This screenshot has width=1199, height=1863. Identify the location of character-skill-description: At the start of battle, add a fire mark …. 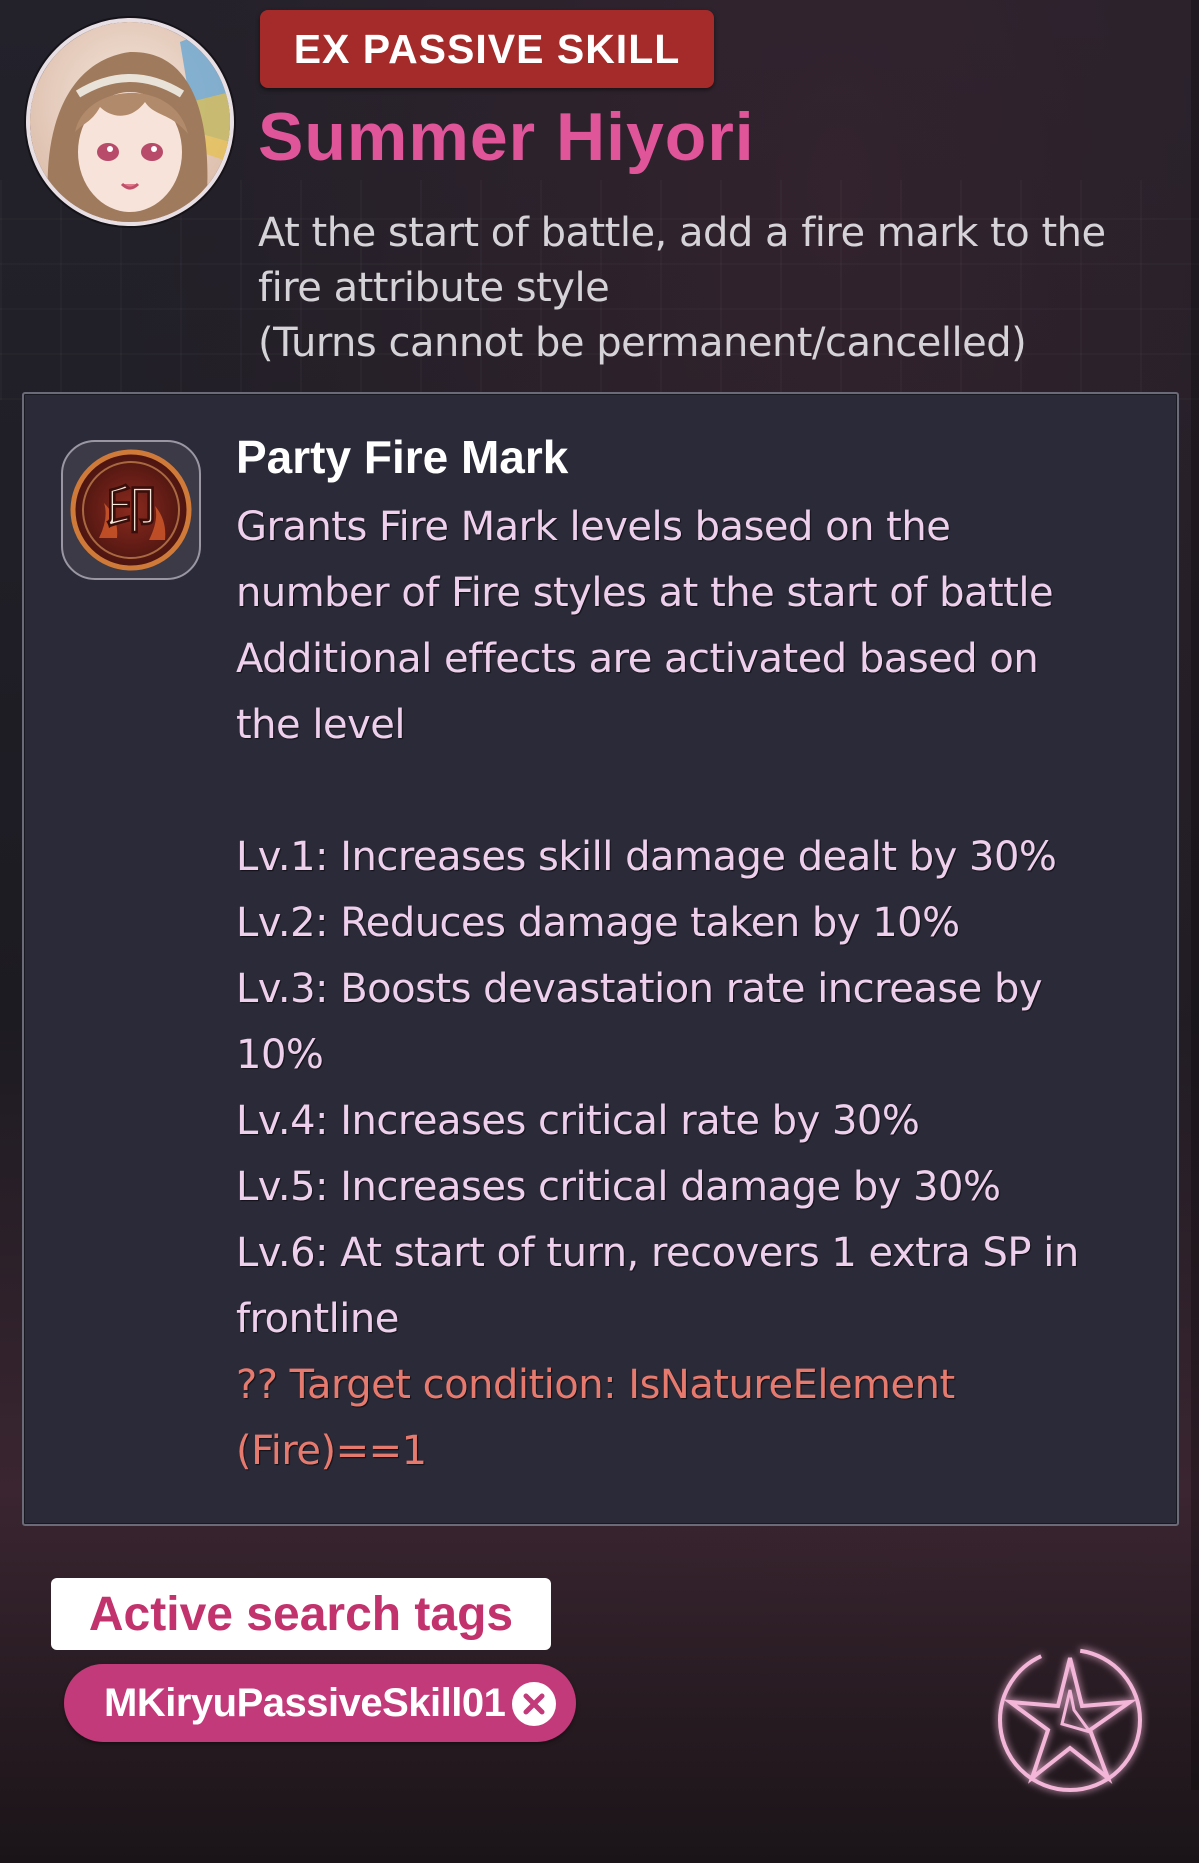
(718, 288).